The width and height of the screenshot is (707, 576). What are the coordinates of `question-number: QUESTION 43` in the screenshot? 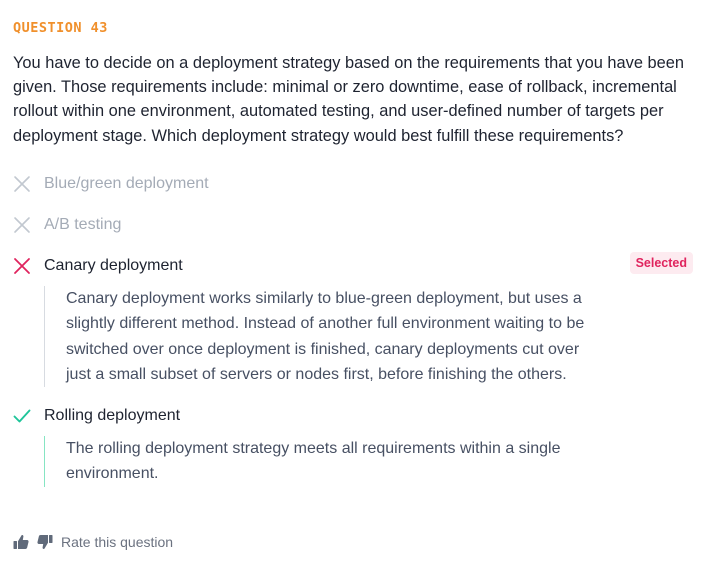 It's located at (60, 28).